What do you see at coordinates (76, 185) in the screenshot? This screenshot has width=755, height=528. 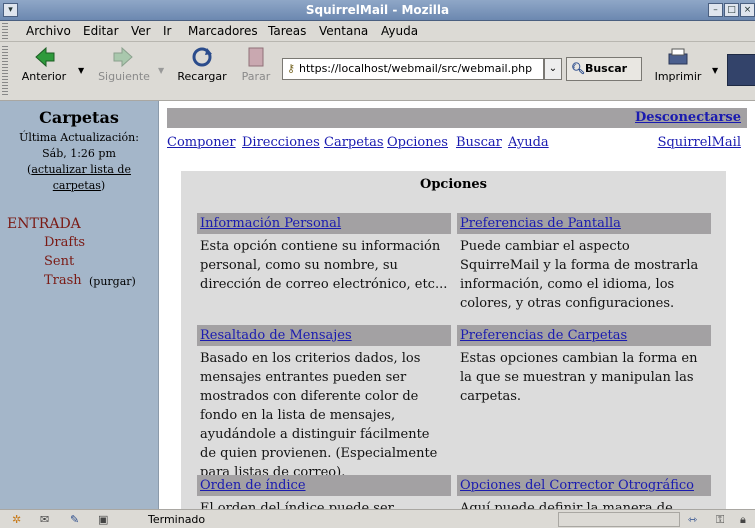 I see `refresh-link-text-2: carpetas` at bounding box center [76, 185].